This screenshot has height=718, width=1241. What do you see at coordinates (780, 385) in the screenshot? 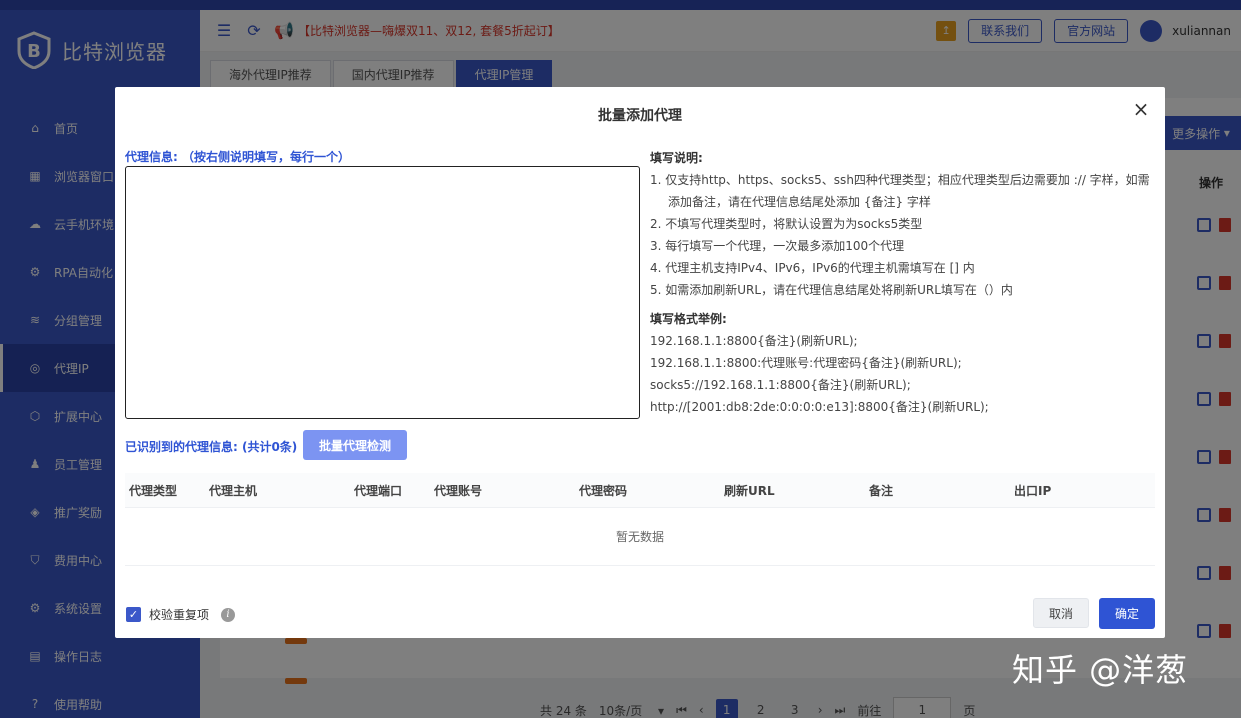
I see `example-line: socks5://192.168.1.1:8800{备注}(刷新URL);` at bounding box center [780, 385].